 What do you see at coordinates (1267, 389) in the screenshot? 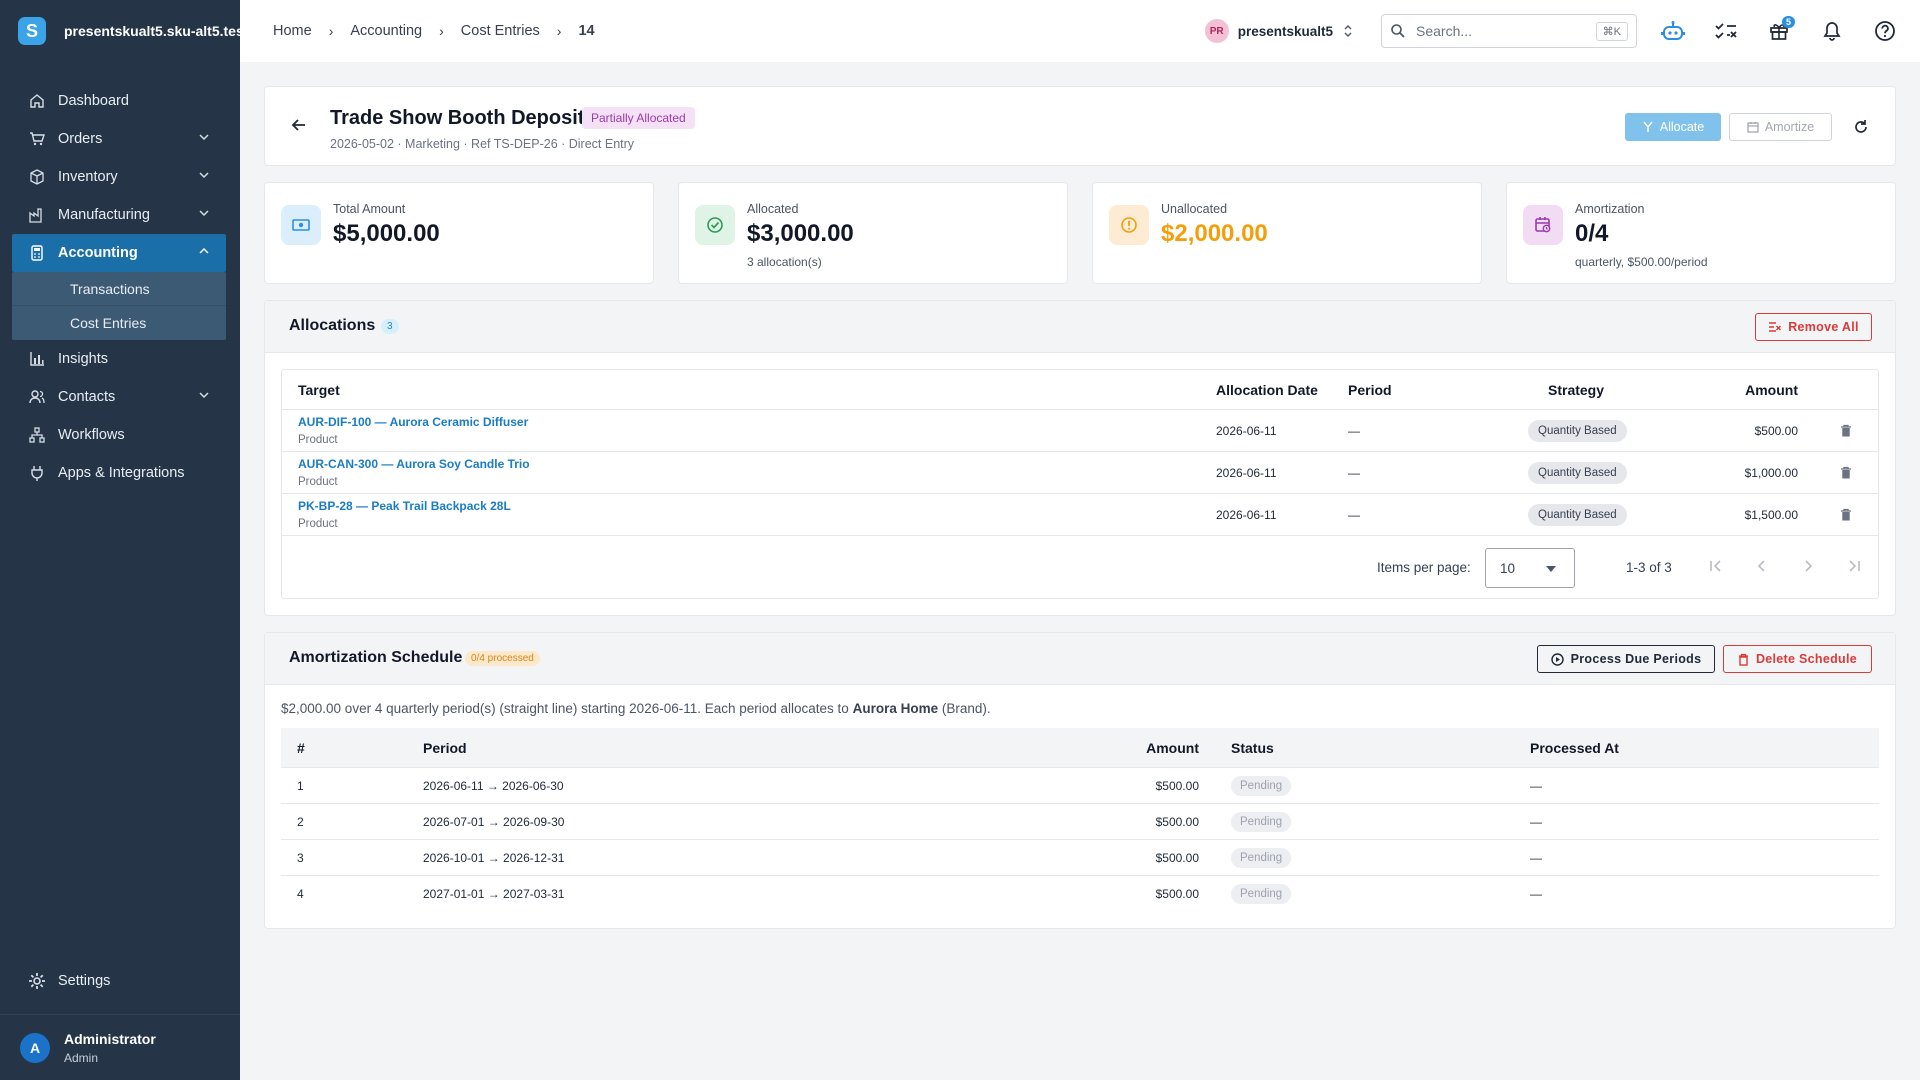
I see `col-allocation-date: Allocation Date` at bounding box center [1267, 389].